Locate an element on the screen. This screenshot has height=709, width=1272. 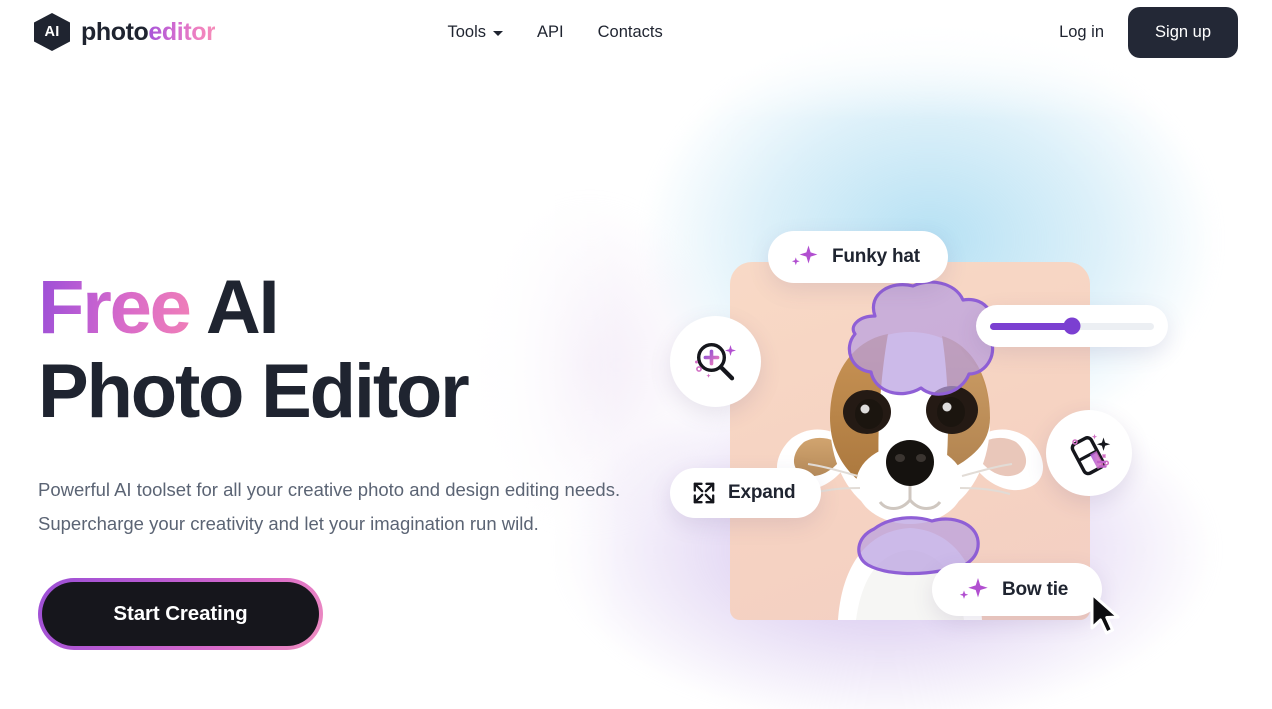
chip-bow-tie: Bow tie is located at coordinates (1017, 589).